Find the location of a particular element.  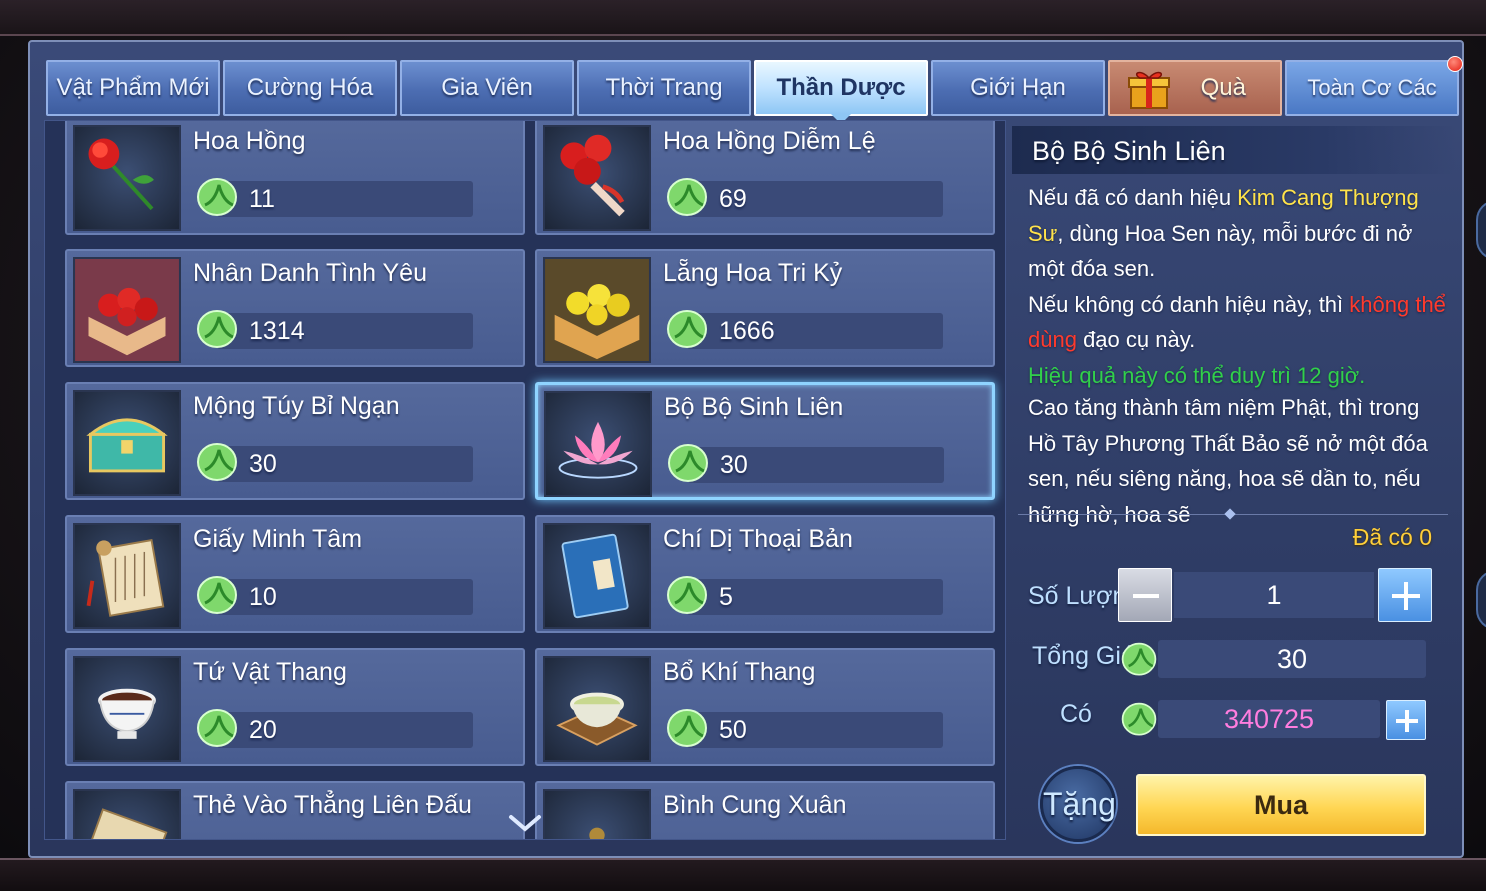

tab-label: Toàn Cơ Các is located at coordinates (1372, 87).